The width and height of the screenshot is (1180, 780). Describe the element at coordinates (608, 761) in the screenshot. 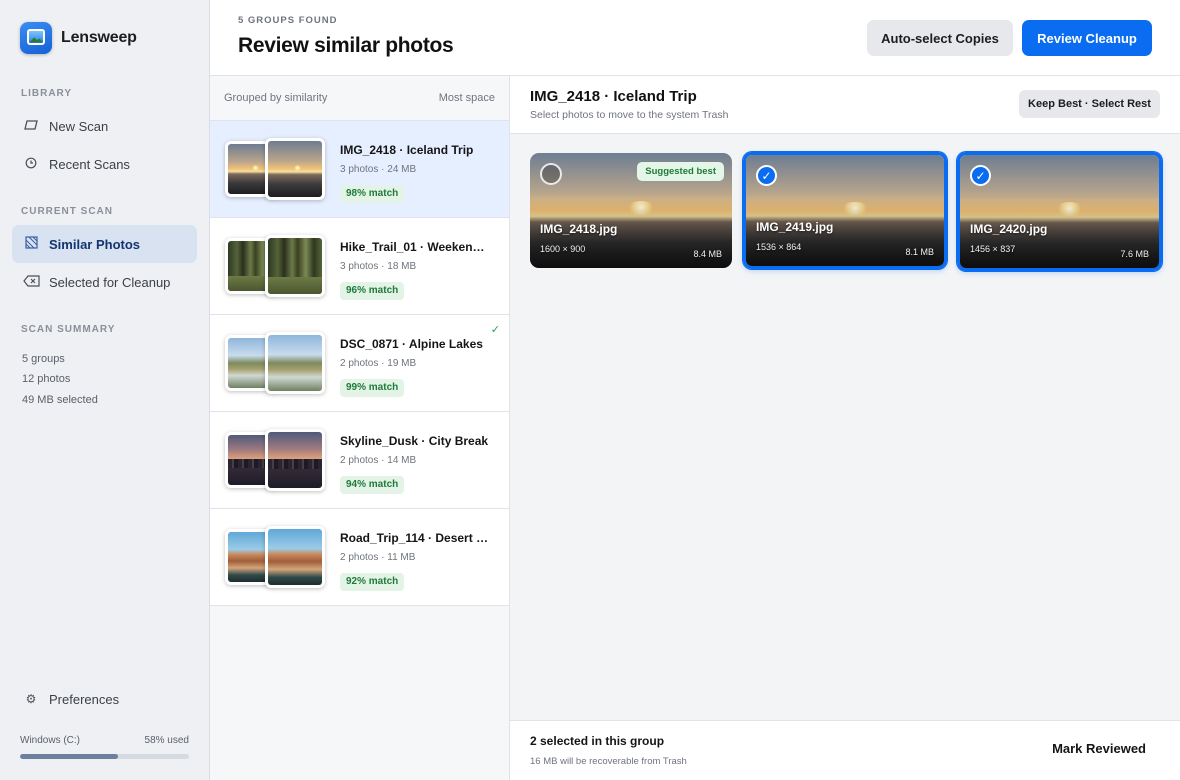

I see `recoverable-note: 16 MB will be recoverable from Trash` at that location.